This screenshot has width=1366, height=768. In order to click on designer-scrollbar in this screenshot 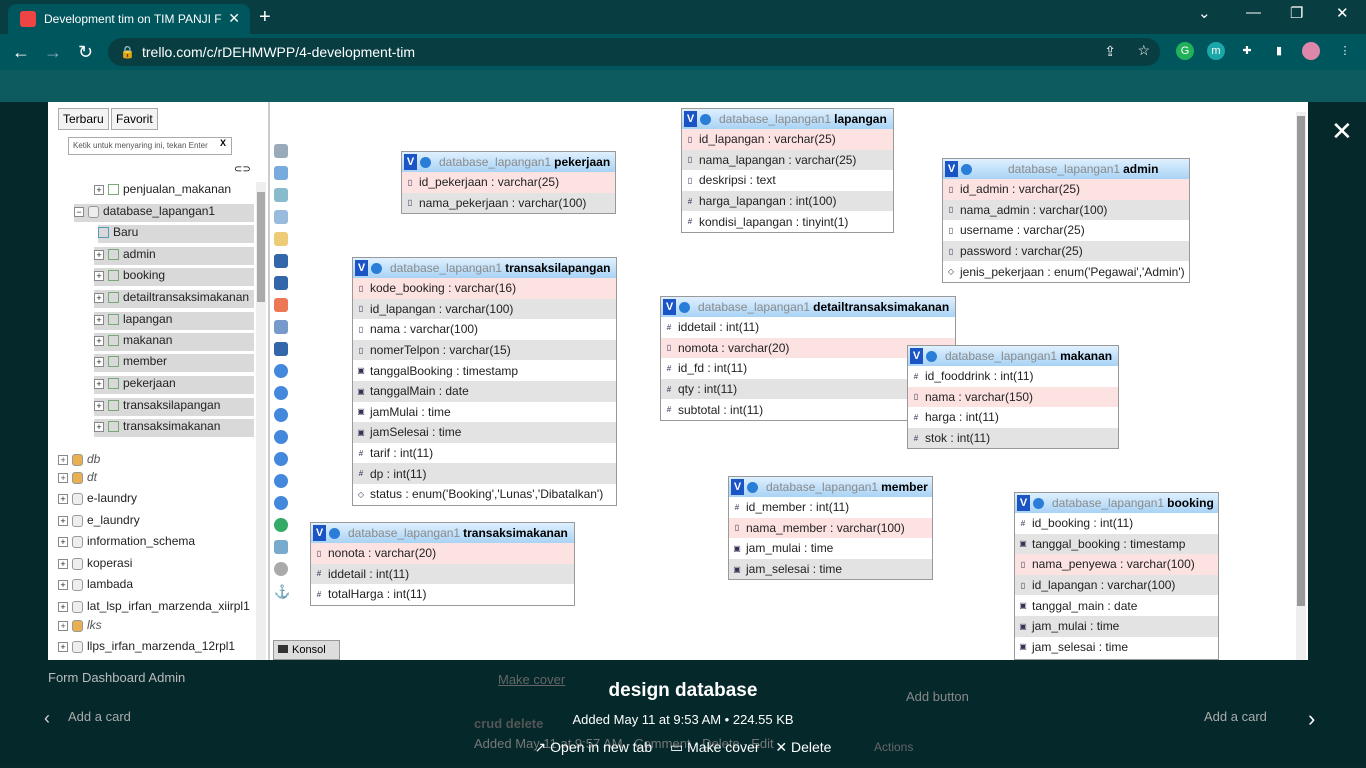, I will do `click(1301, 386)`.